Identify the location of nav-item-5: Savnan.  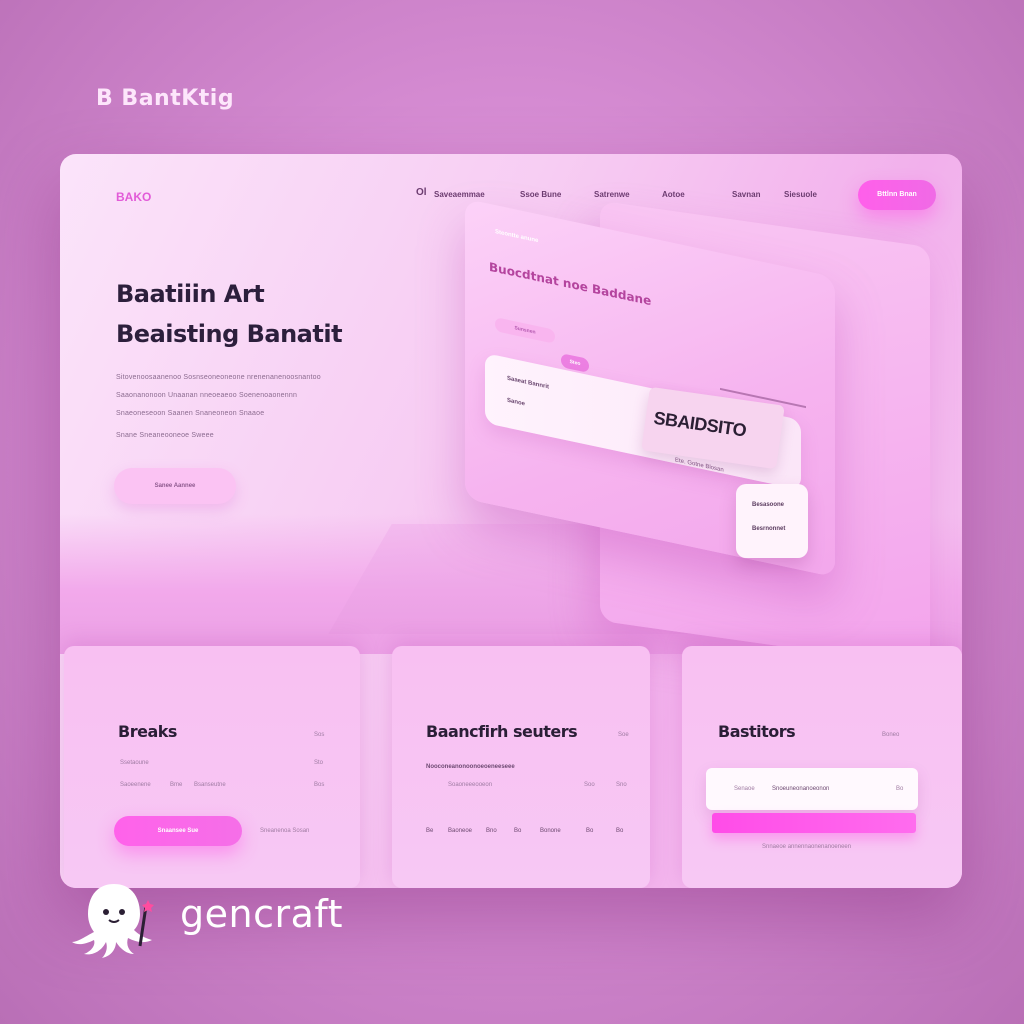
(746, 194).